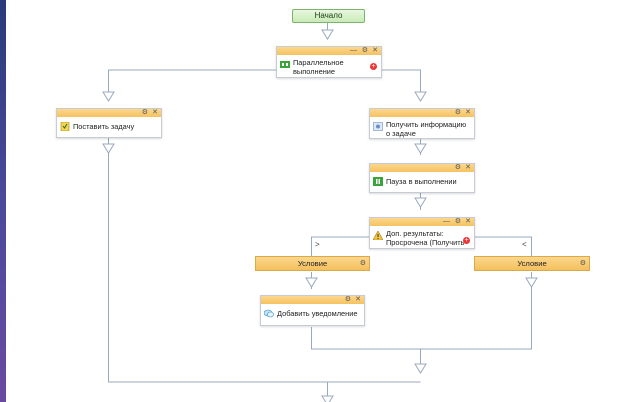 This screenshot has height=402, width=640. I want to click on node-label: Получить информацию о задаче, so click(426, 129).